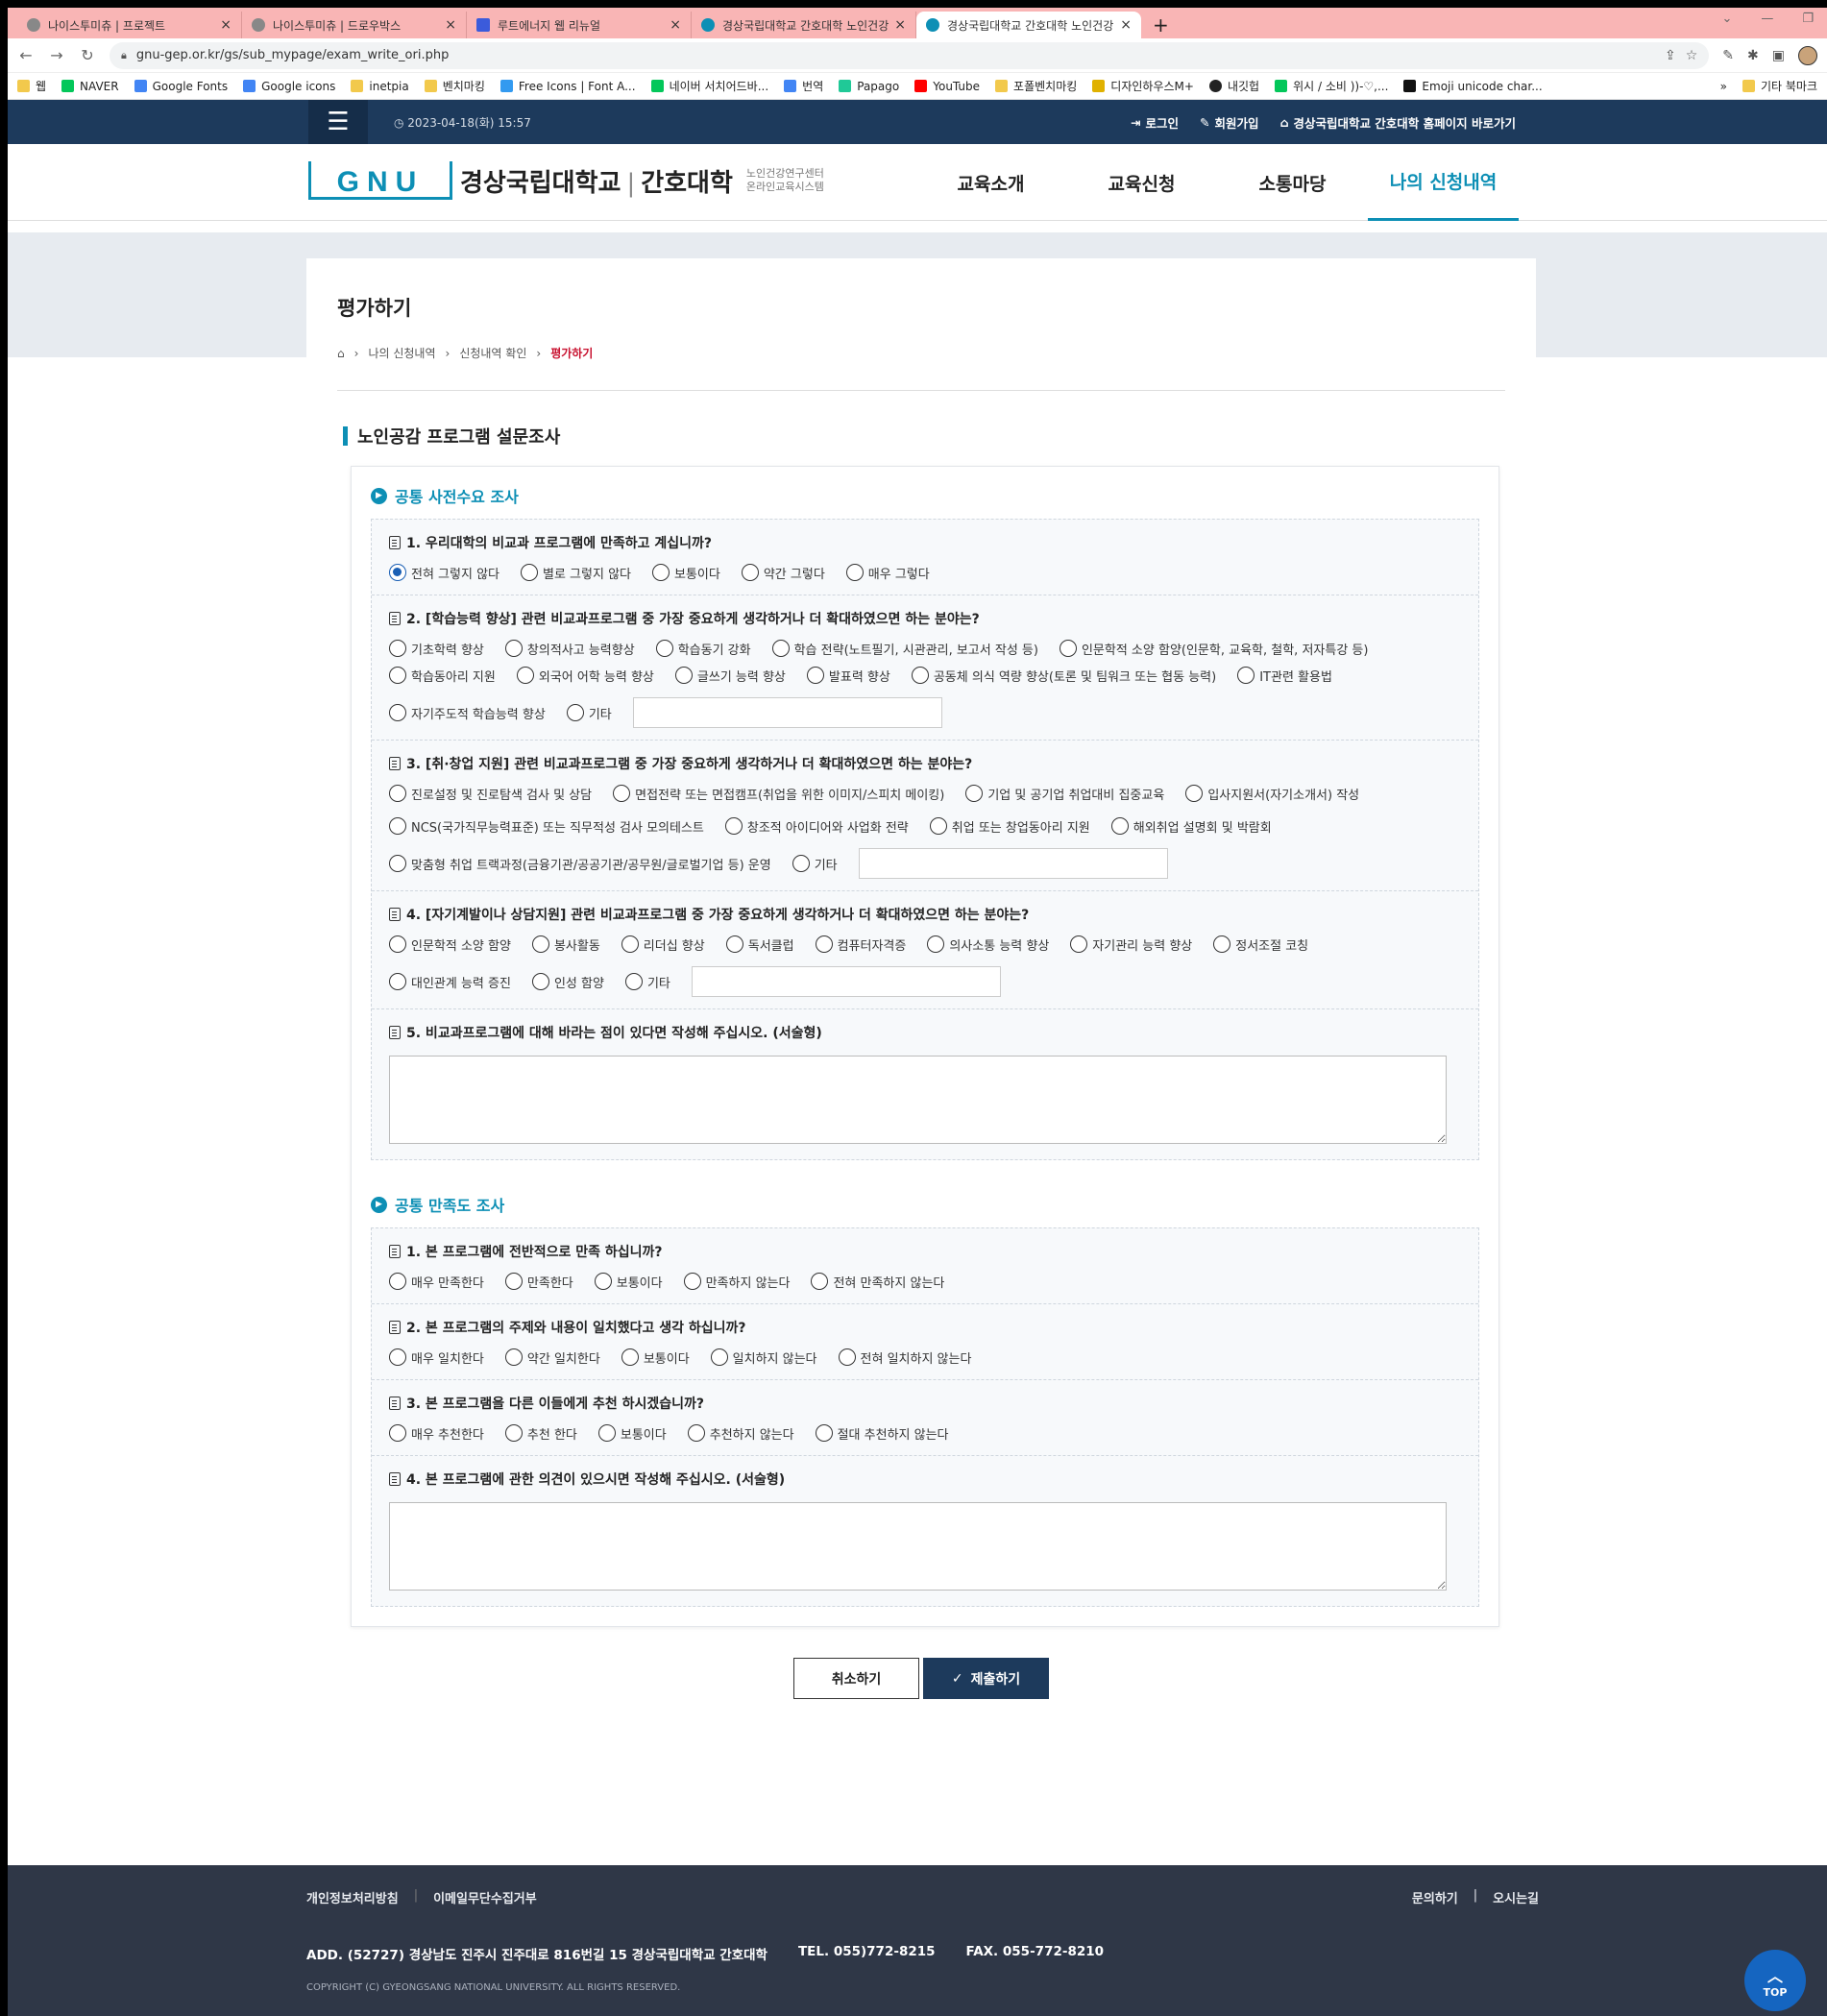  I want to click on radio-option: NCS(국가직무능력표준) 또는 직무적성 검사 모의테스트, so click(546, 826).